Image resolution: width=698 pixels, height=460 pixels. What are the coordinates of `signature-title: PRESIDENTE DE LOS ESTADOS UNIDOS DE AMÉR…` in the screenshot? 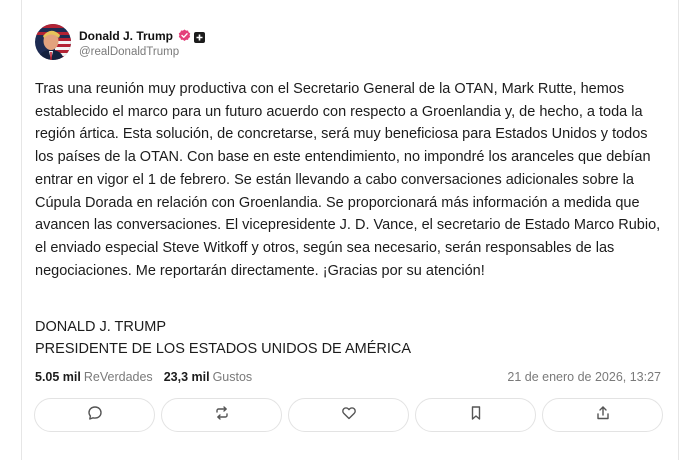 It's located at (223, 349).